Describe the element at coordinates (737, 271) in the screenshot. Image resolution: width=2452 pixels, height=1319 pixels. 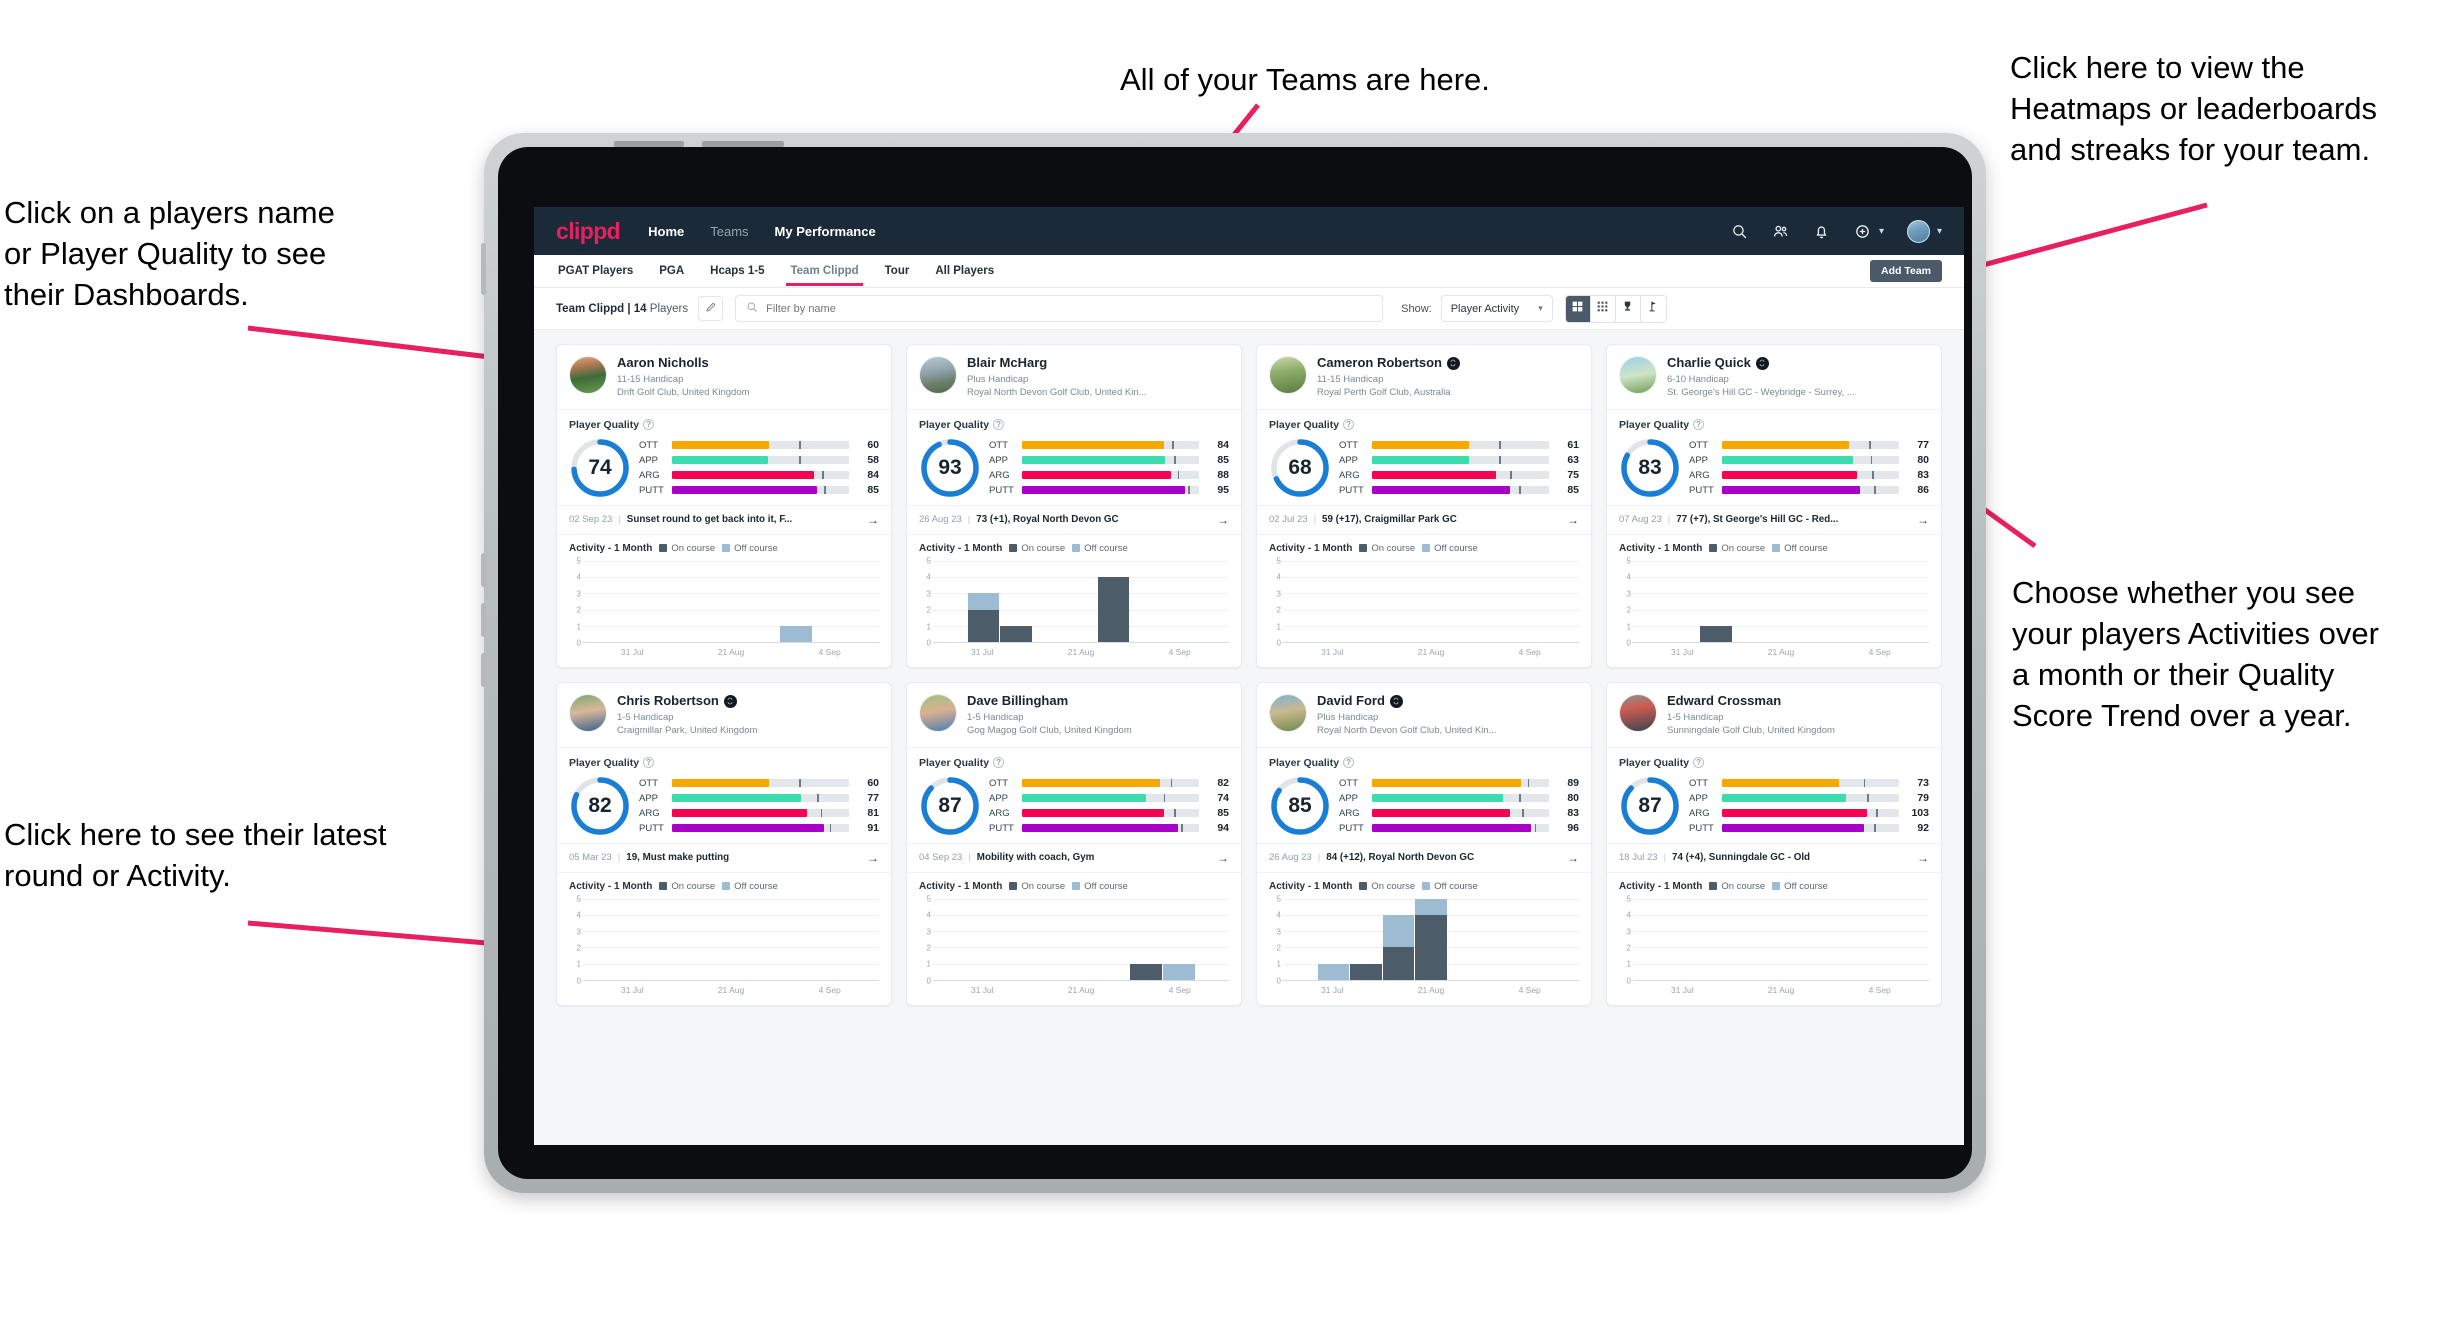
I see `tab-hcaps-1-5: Hcaps 1-5` at that location.